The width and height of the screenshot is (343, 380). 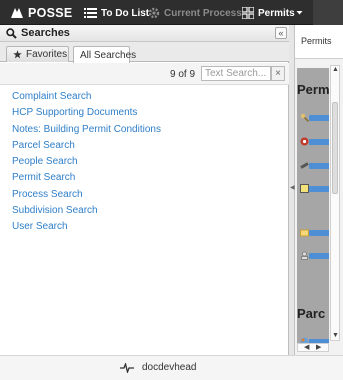 I want to click on top-navigation-bar: POSSE To Do List Current Process Permits, so click(x=171, y=12).